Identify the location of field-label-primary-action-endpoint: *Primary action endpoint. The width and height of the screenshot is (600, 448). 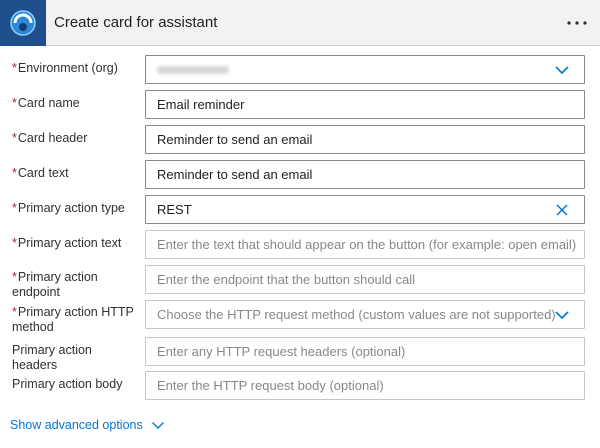
(76, 285).